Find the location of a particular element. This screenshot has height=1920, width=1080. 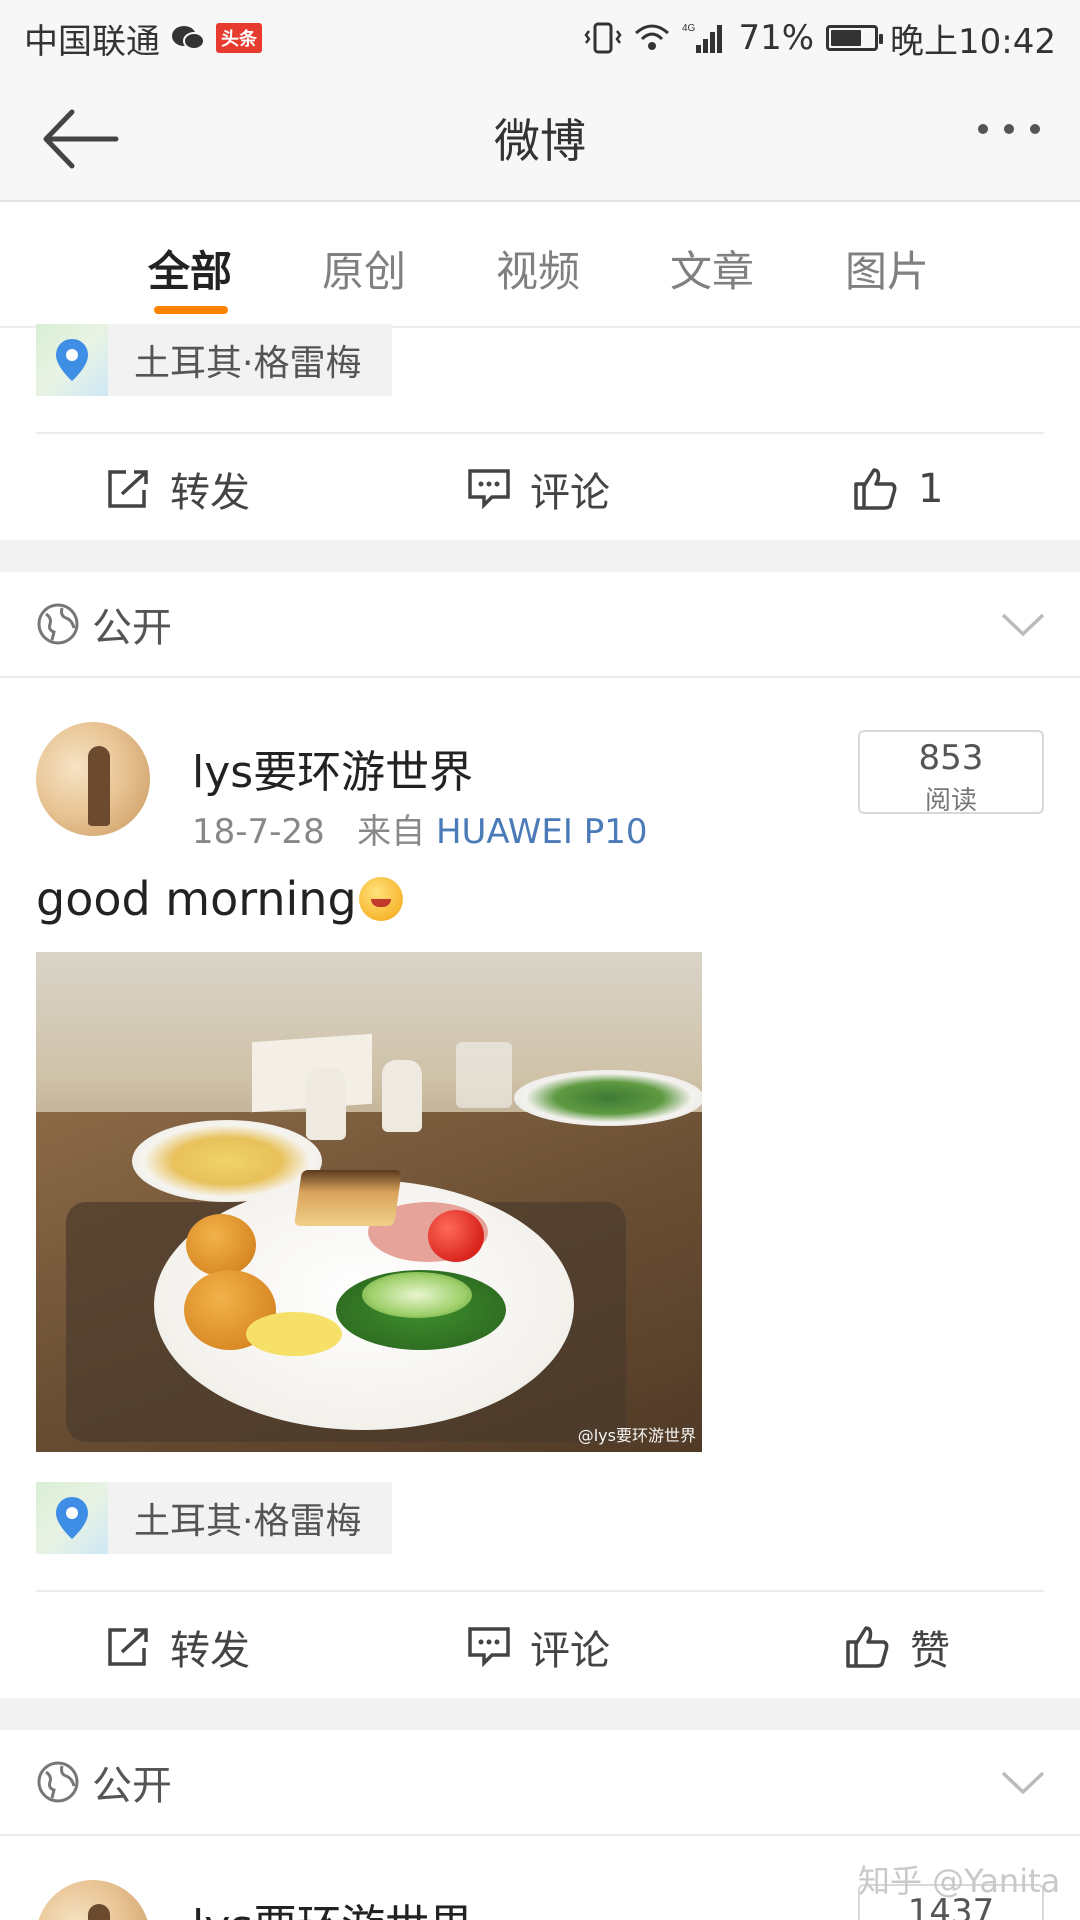

clock: 晚上10:42 is located at coordinates (973, 41).